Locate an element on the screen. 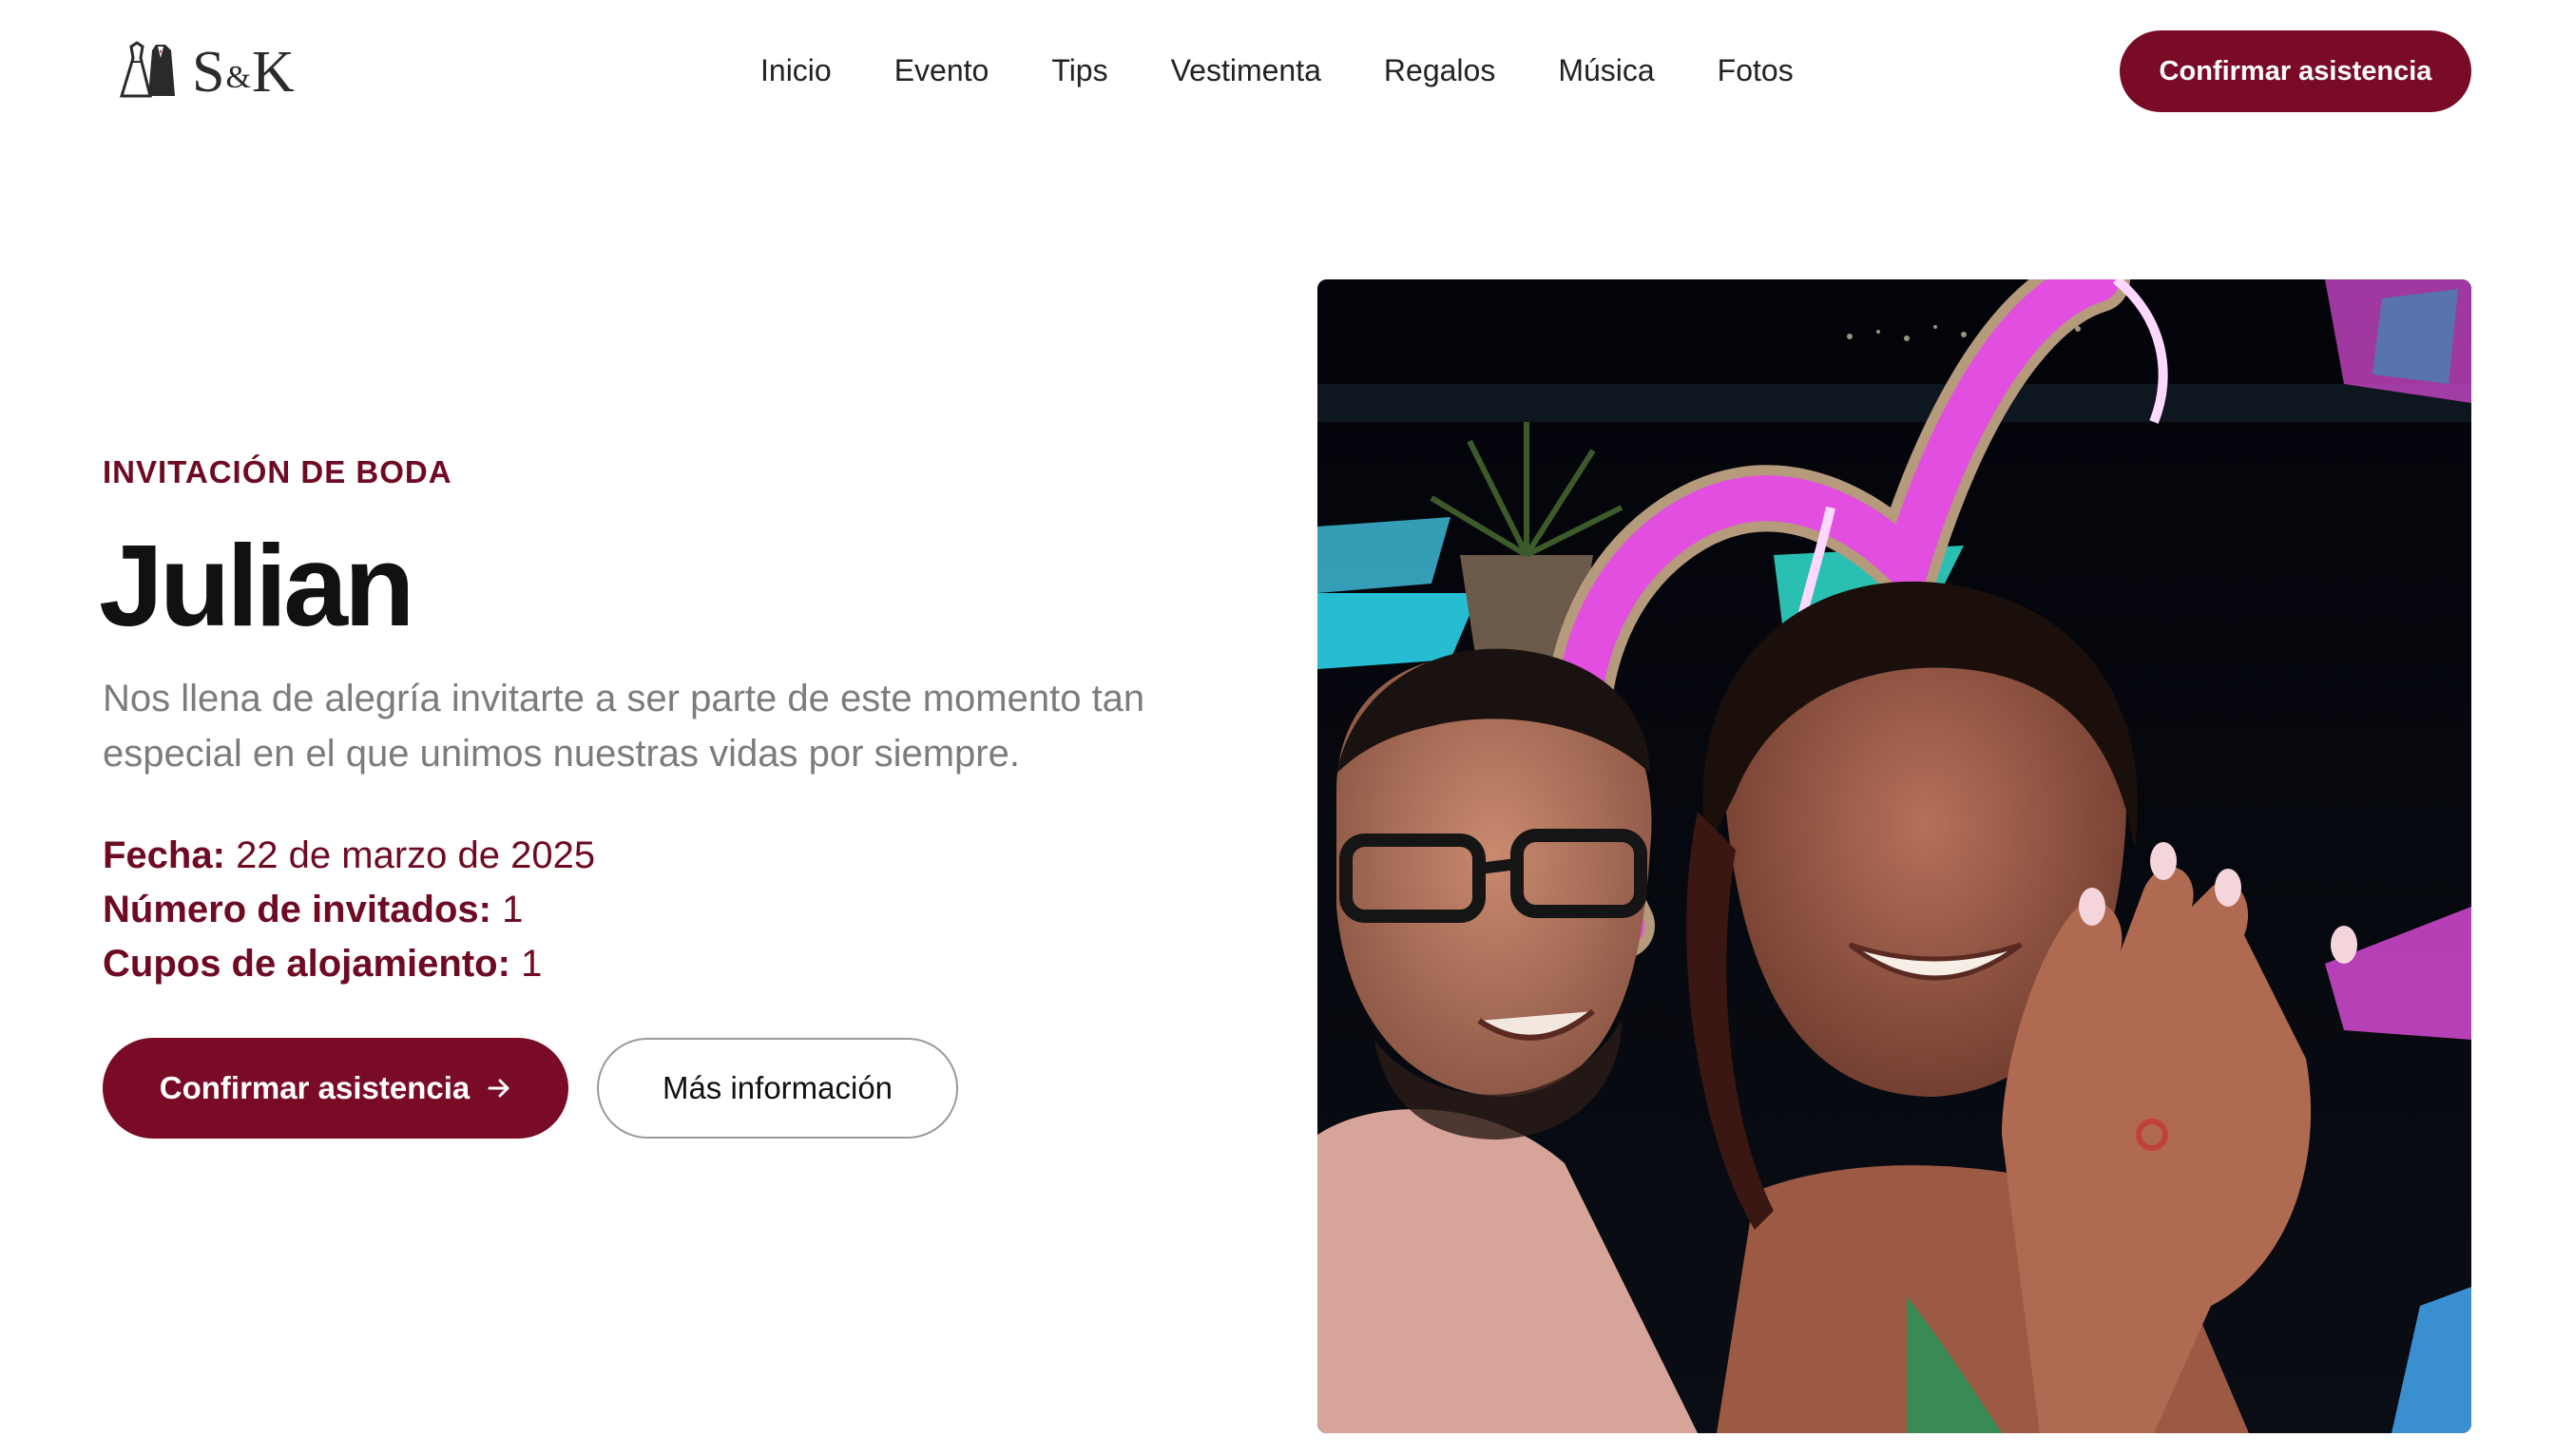  nav-item-musica: Música is located at coordinates (1606, 70).